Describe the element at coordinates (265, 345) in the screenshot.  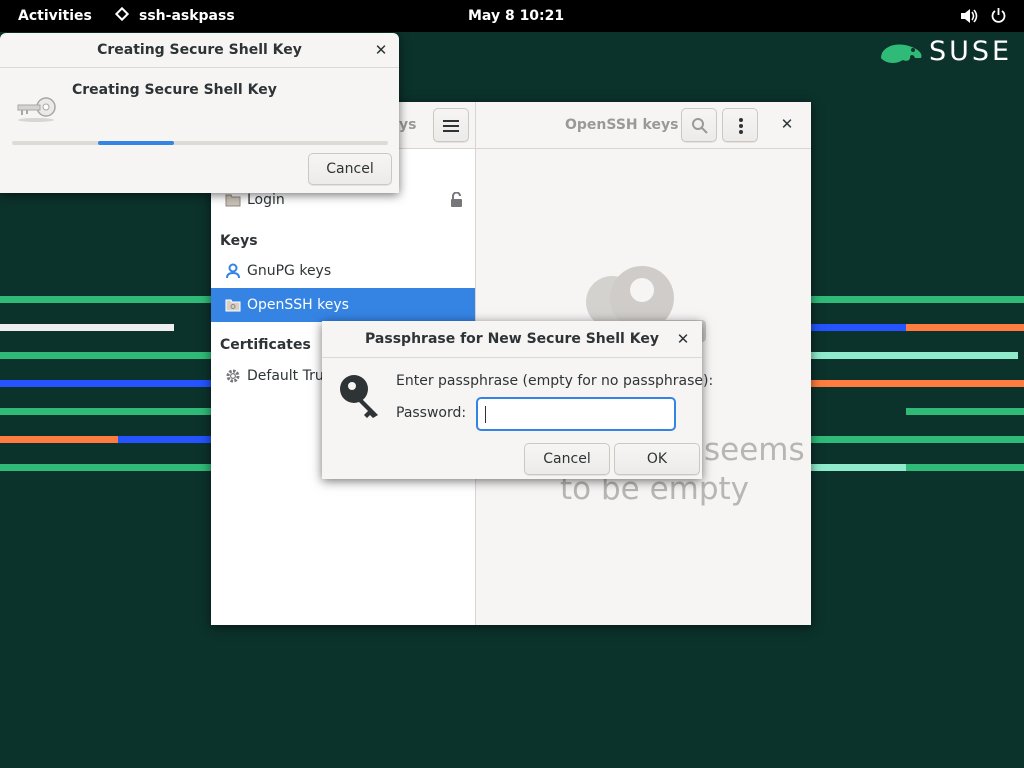
I see `sidebar-heading-certificates: Certificates` at that location.